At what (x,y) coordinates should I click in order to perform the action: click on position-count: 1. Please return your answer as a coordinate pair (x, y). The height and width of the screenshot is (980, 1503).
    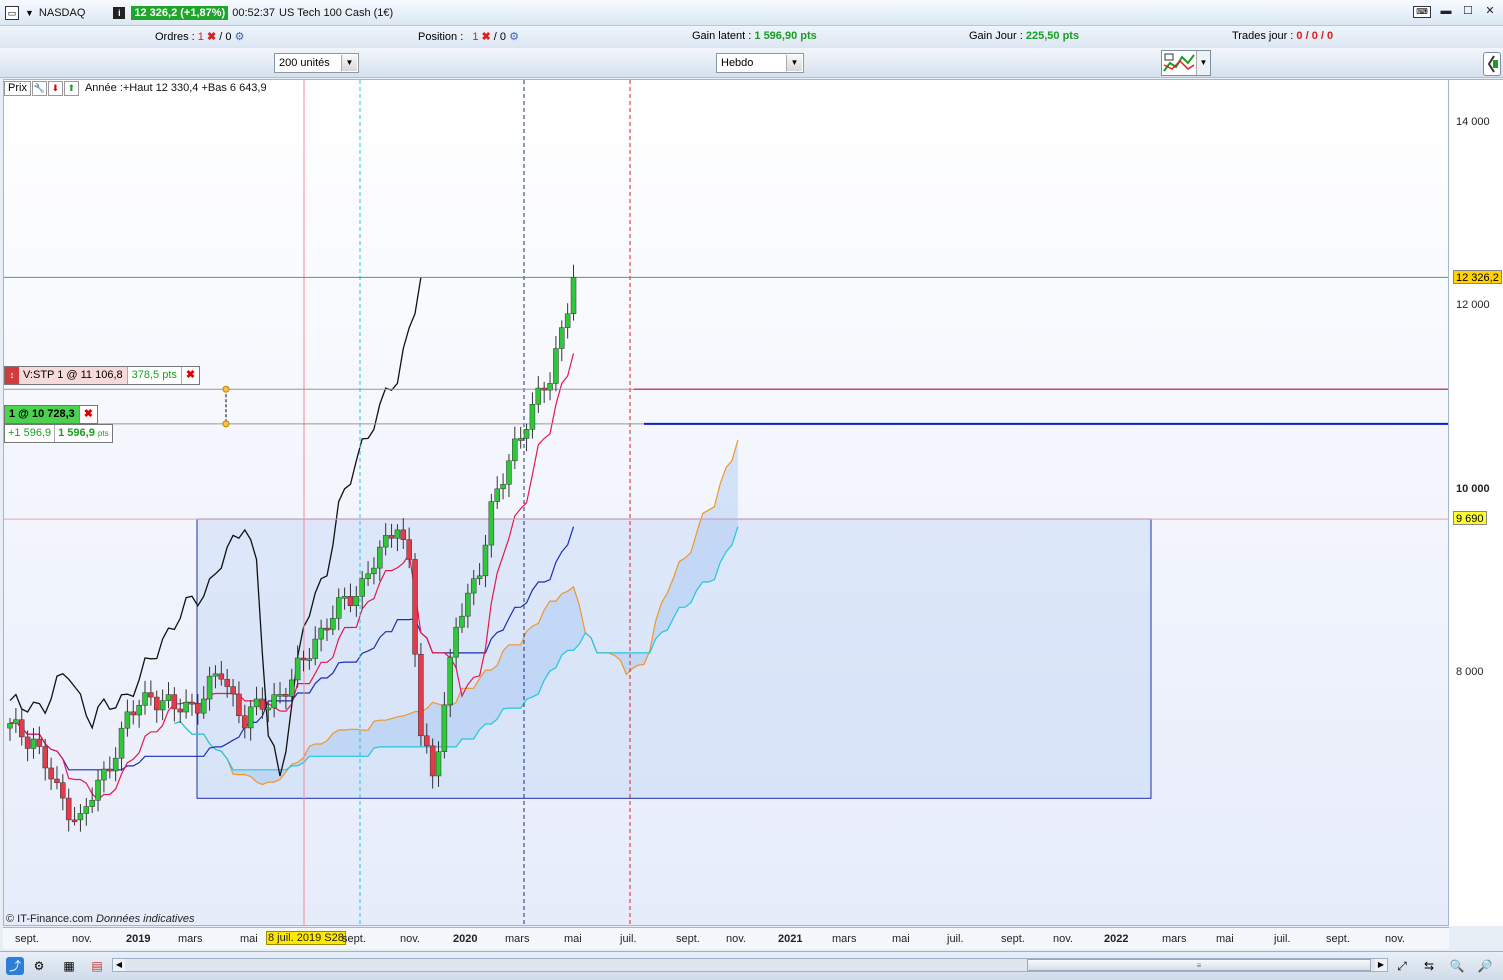
    Looking at the image, I should click on (475, 37).